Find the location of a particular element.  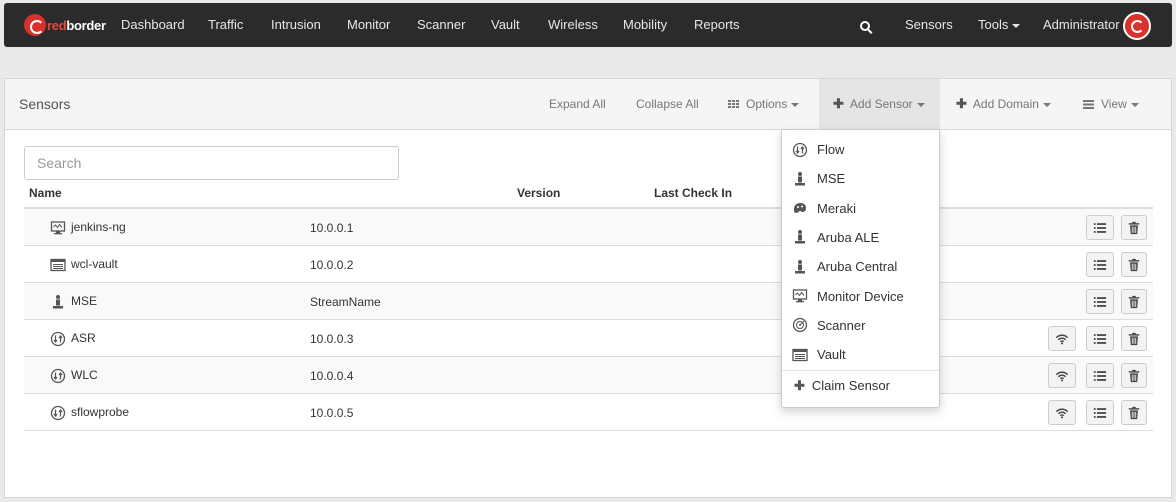

collapse-all-button: Collapse All is located at coordinates (667, 104).